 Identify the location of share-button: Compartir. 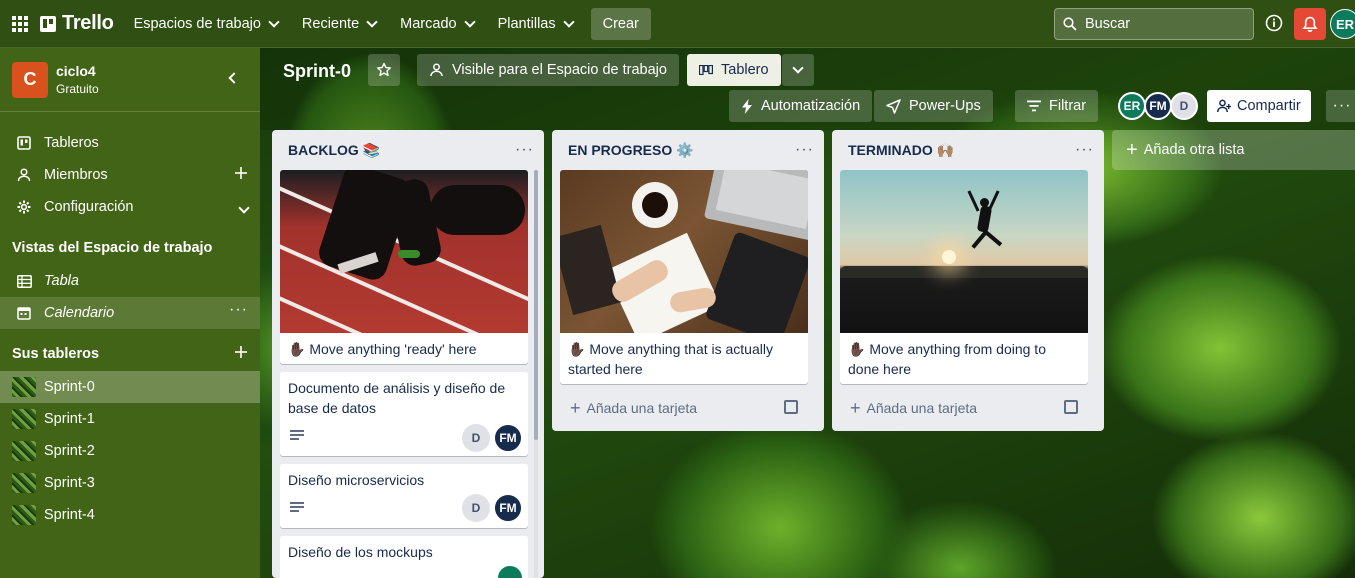
(1259, 106).